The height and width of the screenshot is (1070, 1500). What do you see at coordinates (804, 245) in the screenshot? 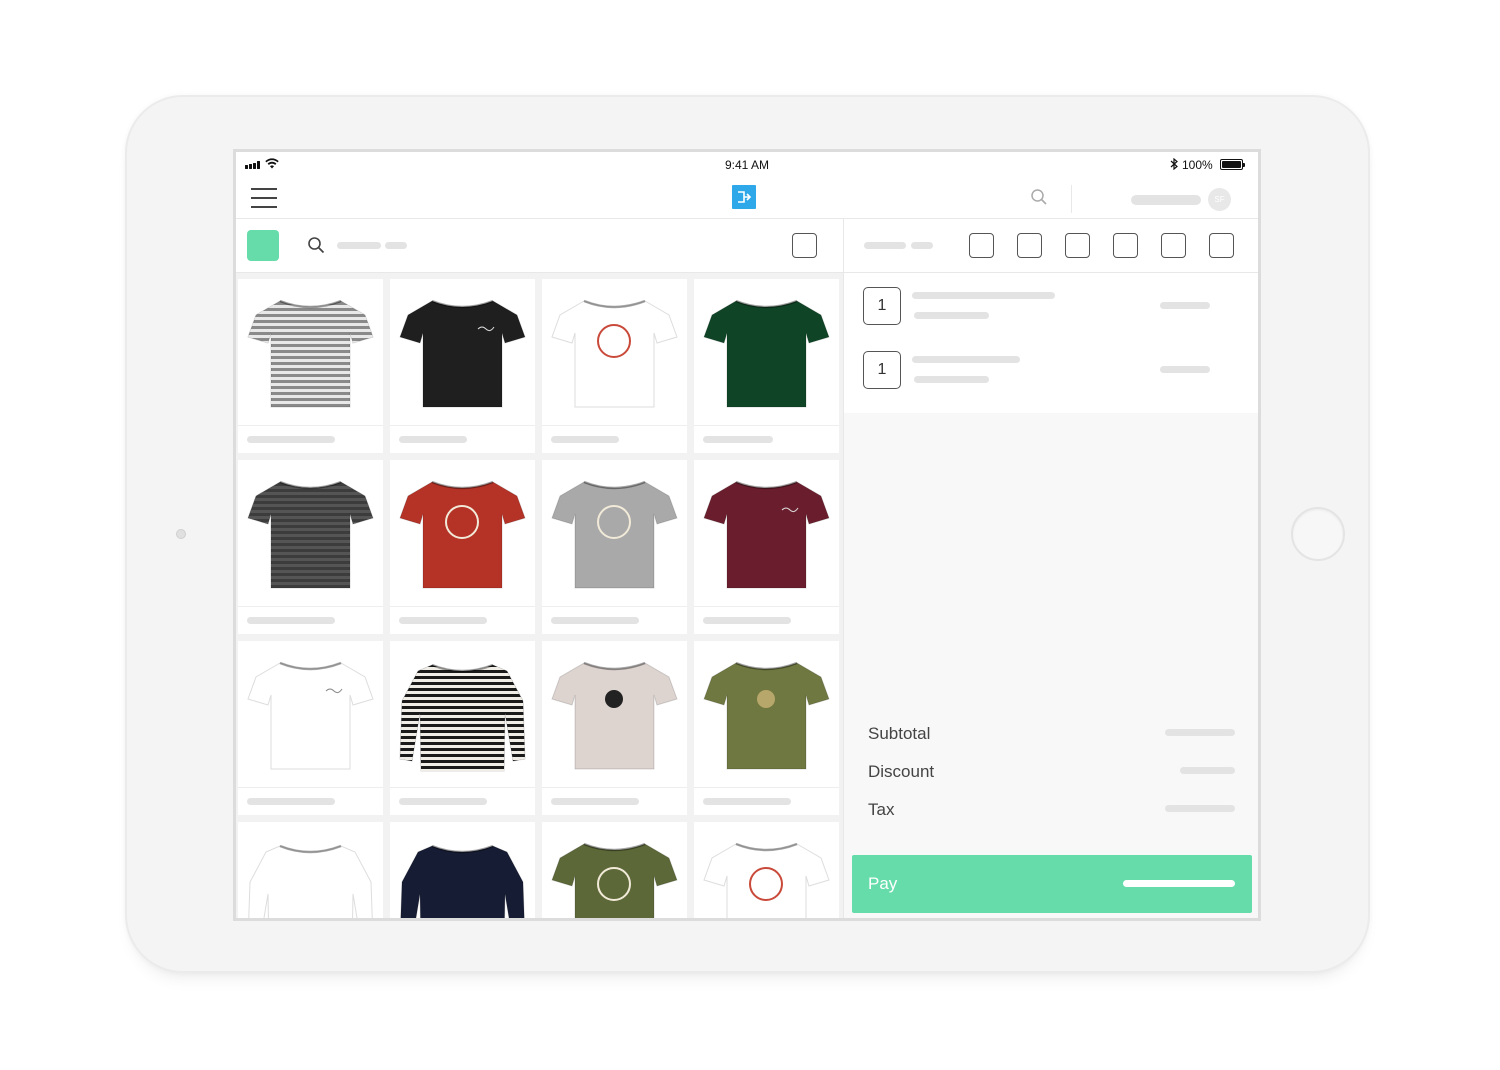
I see `catalog-view-button` at bounding box center [804, 245].